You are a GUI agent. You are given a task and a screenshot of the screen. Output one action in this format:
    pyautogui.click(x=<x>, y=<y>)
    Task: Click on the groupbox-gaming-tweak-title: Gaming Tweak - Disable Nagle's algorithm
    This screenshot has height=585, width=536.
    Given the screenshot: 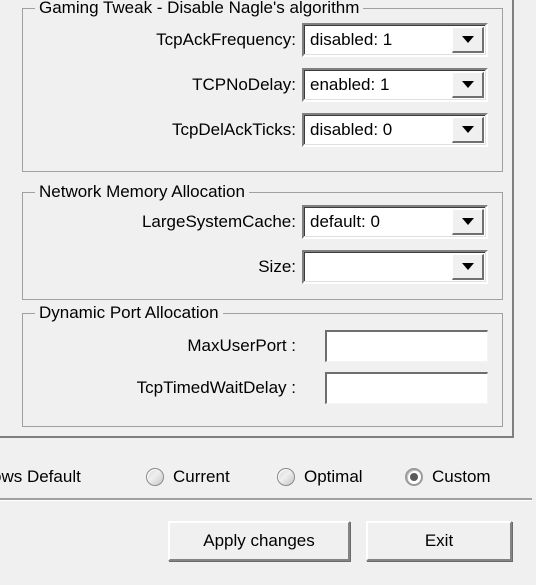 What is the action you would take?
    pyautogui.click(x=199, y=9)
    